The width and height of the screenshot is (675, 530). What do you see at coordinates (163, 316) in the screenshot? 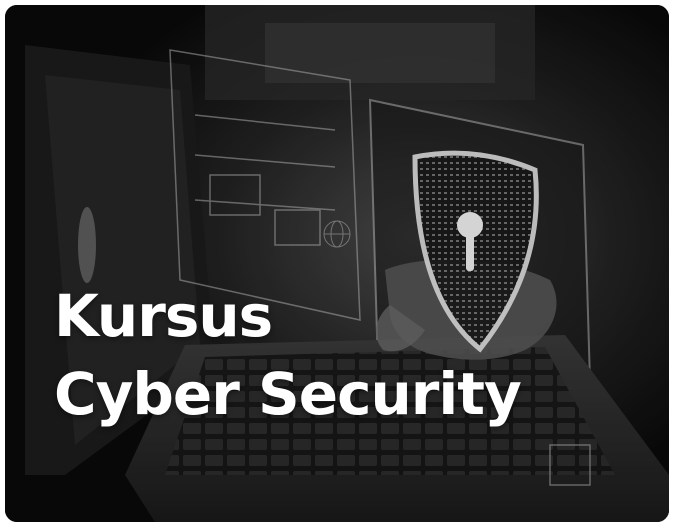
I see `course-title-line-1: Kursus` at bounding box center [163, 316].